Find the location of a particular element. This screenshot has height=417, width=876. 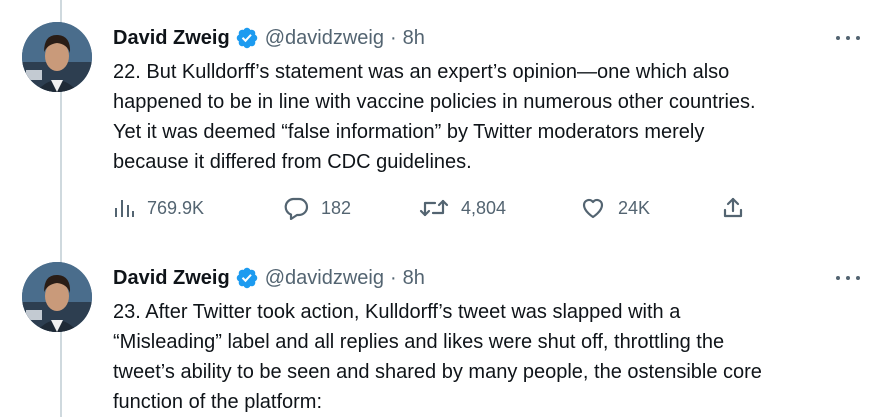

tweet-actions: 769.9K 182 4,804 24K is located at coordinates (433, 208).